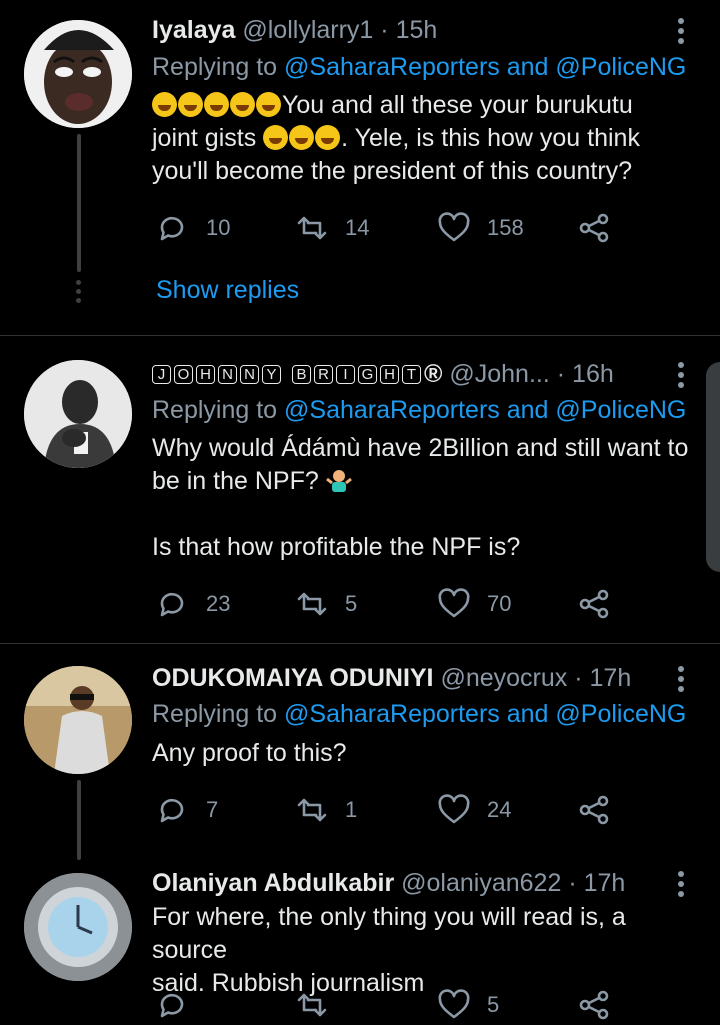  Describe the element at coordinates (249, 753) in the screenshot. I see `tweet-text-line: Any proof to this?` at that location.